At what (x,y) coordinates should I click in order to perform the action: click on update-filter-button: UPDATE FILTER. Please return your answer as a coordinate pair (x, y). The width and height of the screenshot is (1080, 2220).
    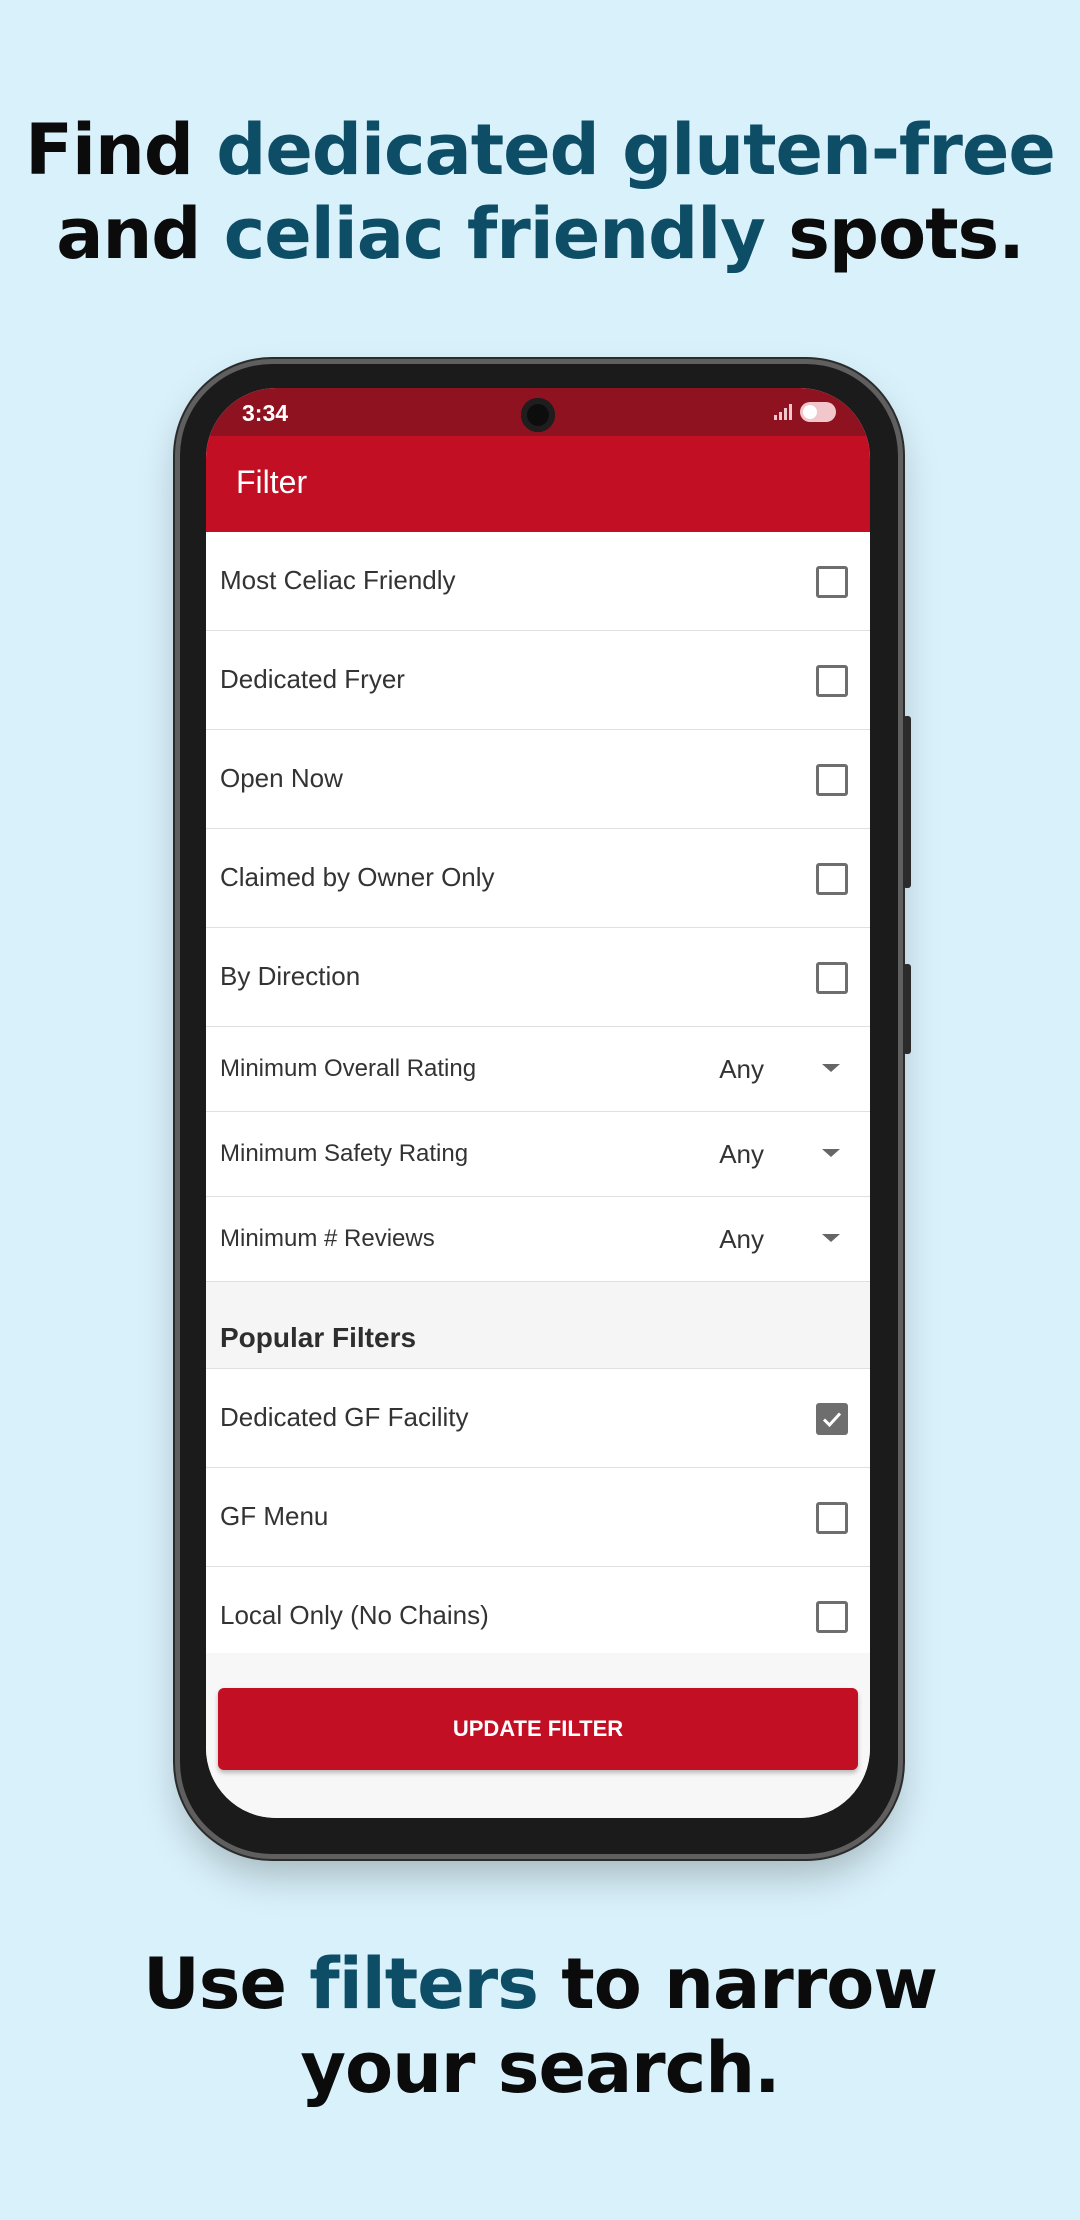
    Looking at the image, I should click on (538, 1729).